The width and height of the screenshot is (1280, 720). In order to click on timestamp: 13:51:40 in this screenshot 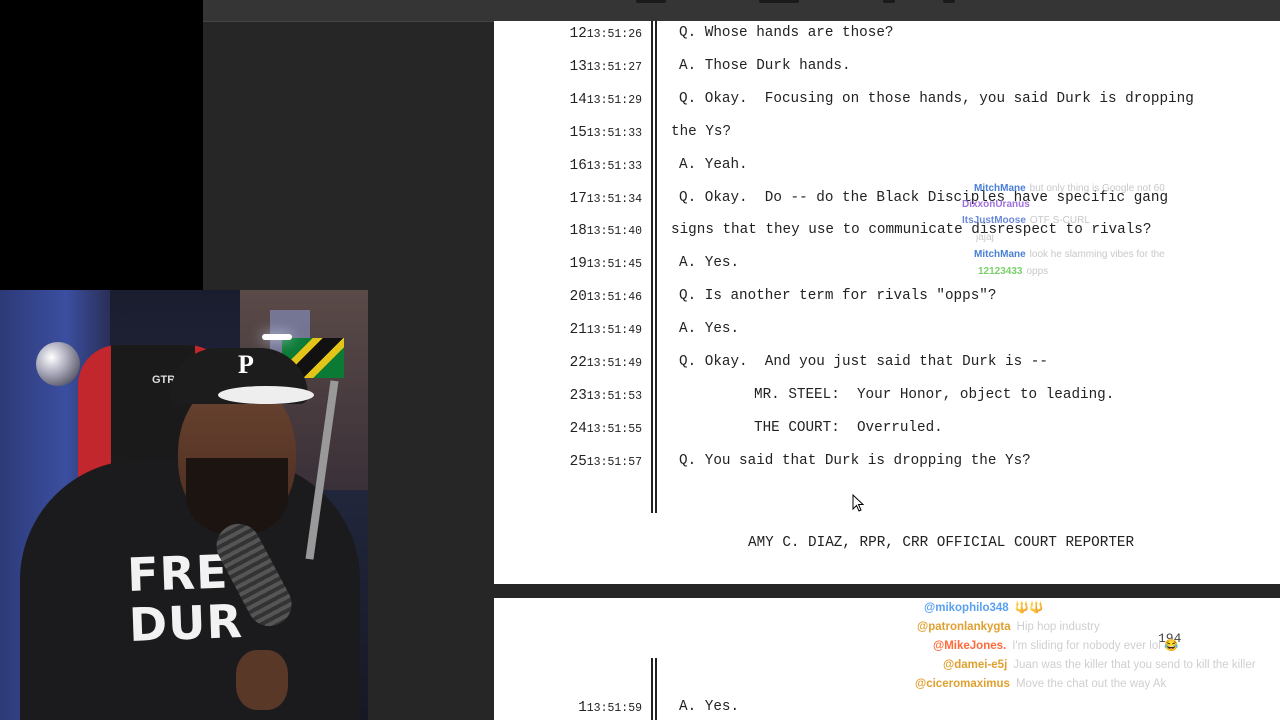, I will do `click(614, 232)`.